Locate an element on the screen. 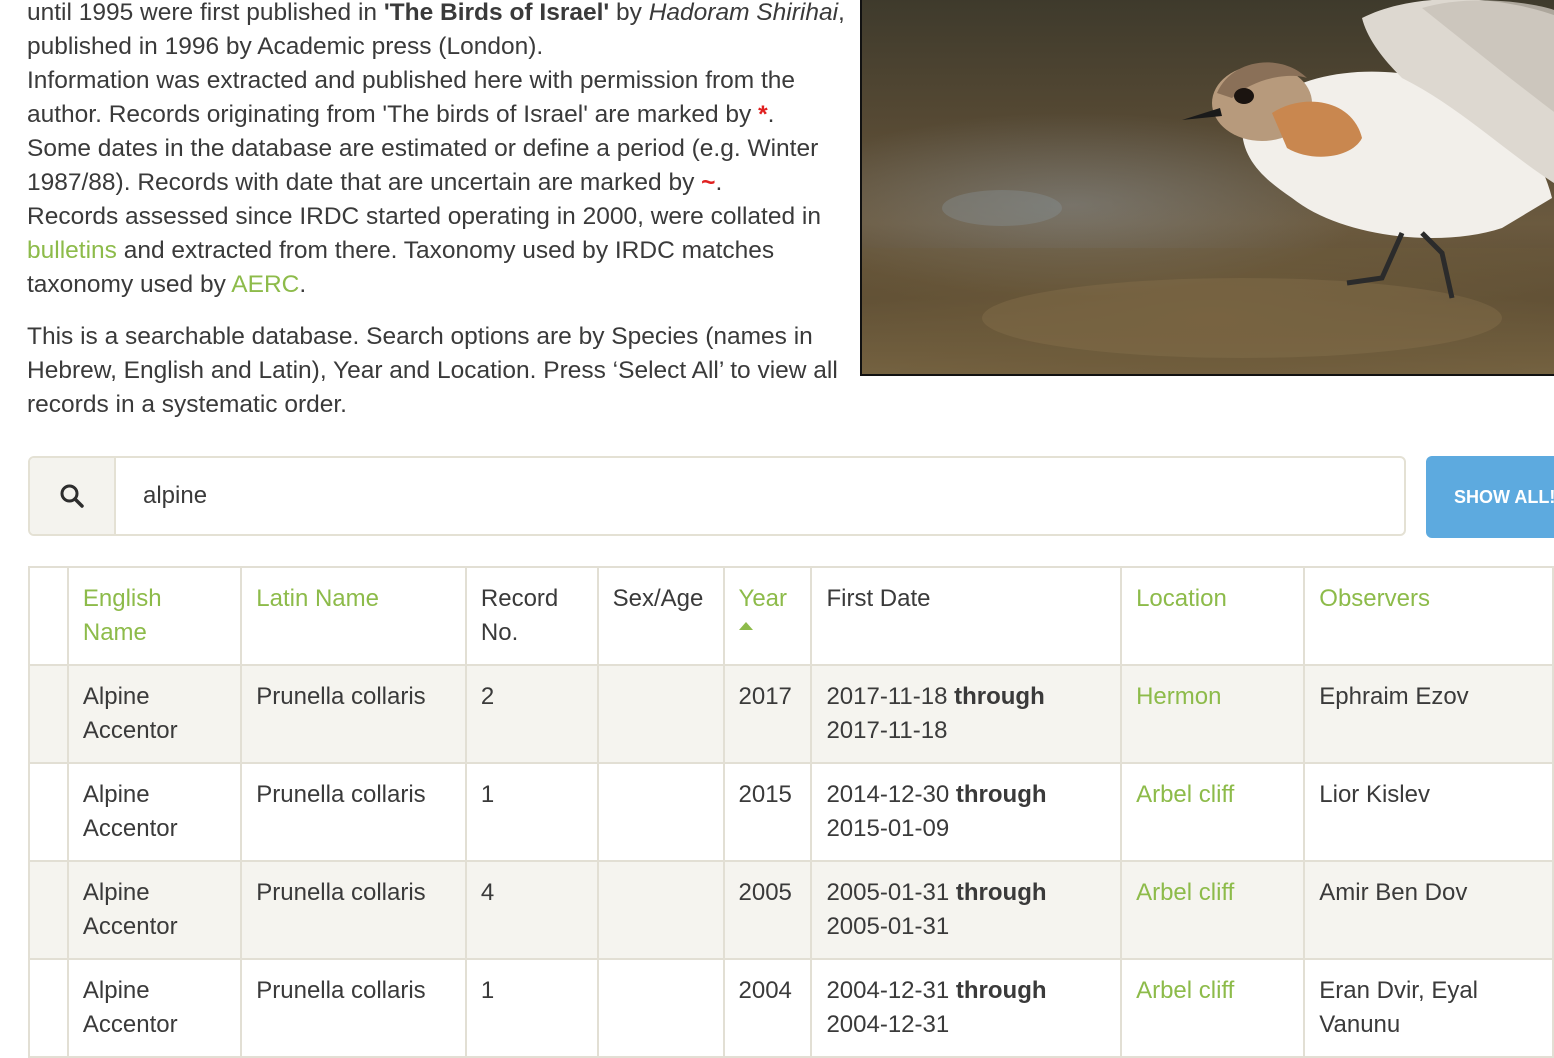 Image resolution: width=1554 pixels, height=1058 pixels. cell-first-date: 2005-01-31 through 2005-01-31 is located at coordinates (966, 910).